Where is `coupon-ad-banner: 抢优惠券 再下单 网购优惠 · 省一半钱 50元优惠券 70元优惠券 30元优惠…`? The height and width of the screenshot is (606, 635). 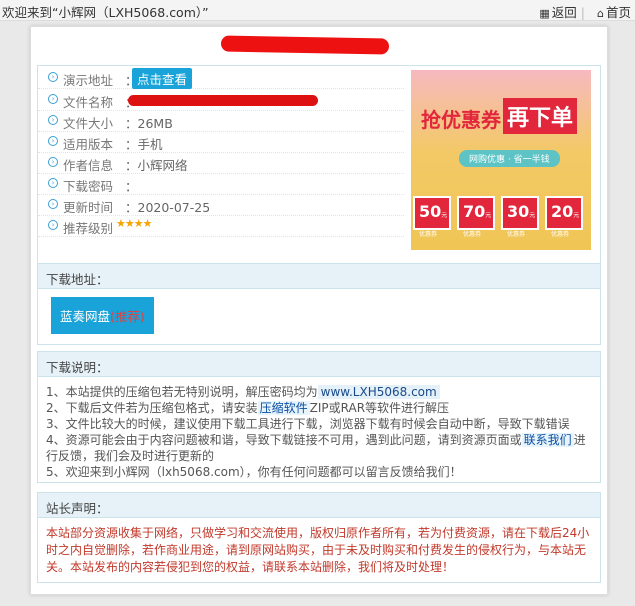
coupon-ad-banner: 抢优惠券 再下单 网购优惠 · 省一半钱 50元优惠券 70元优惠券 30元优惠… is located at coordinates (501, 160).